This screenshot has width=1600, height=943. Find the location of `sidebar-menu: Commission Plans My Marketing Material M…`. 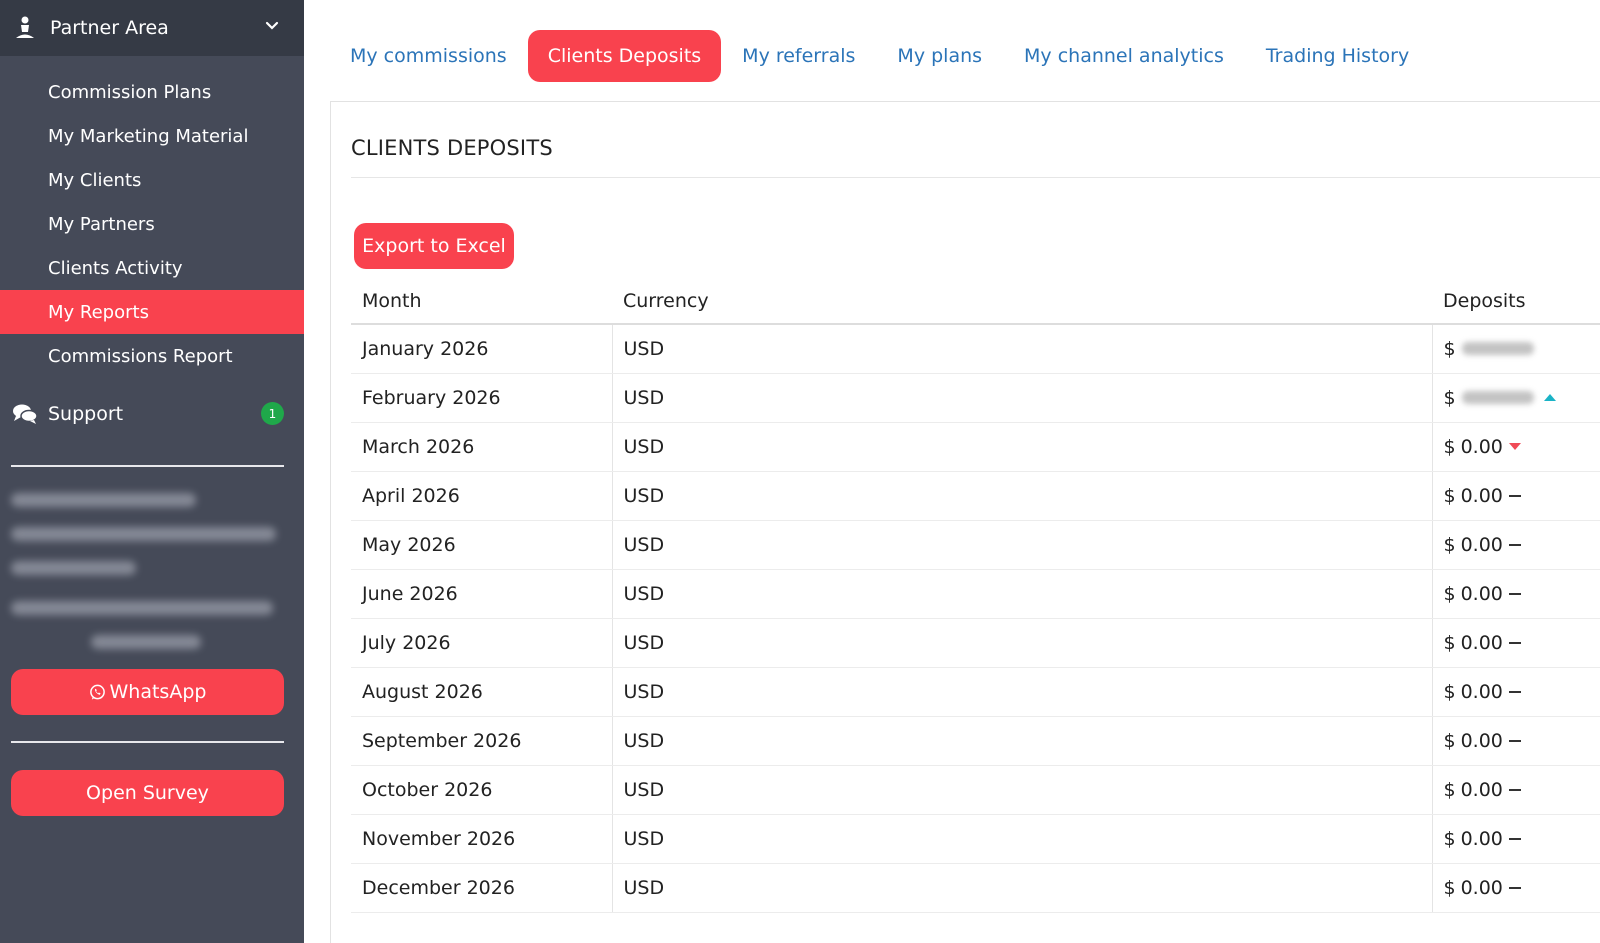

sidebar-menu: Commission Plans My Marketing Material M… is located at coordinates (152, 224).